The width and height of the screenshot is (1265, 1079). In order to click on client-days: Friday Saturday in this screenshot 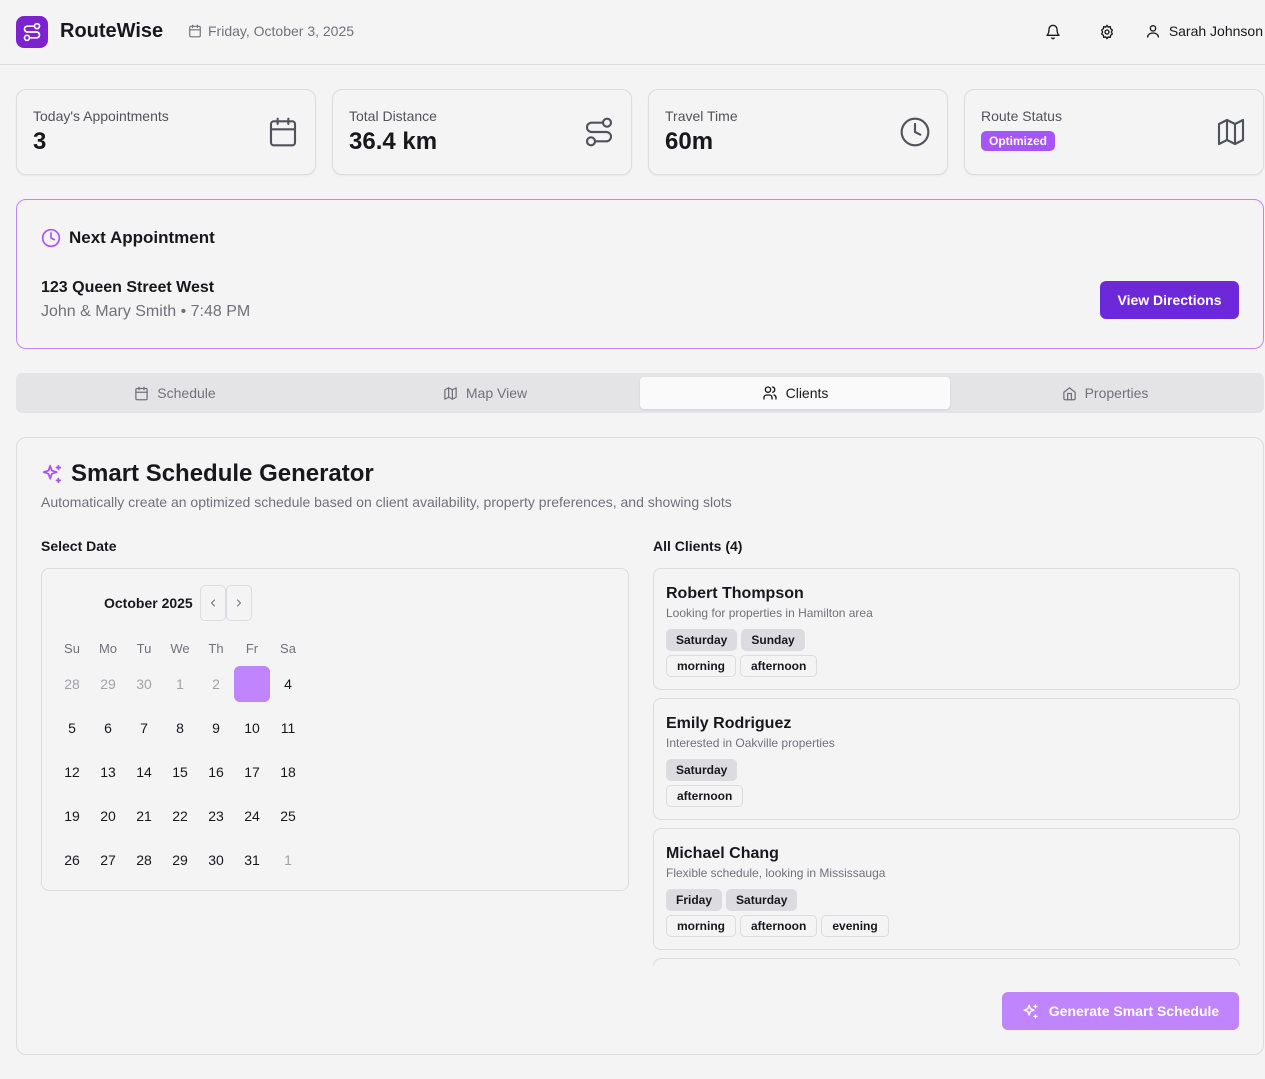, I will do `click(732, 900)`.